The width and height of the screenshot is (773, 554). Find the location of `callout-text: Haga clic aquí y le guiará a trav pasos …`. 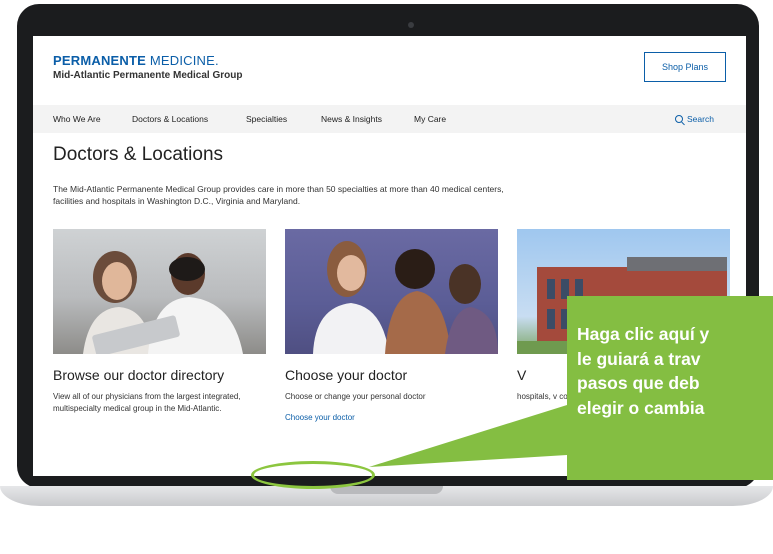

callout-text: Haga clic aquí y le guiará a trav pasos … is located at coordinates (643, 371).